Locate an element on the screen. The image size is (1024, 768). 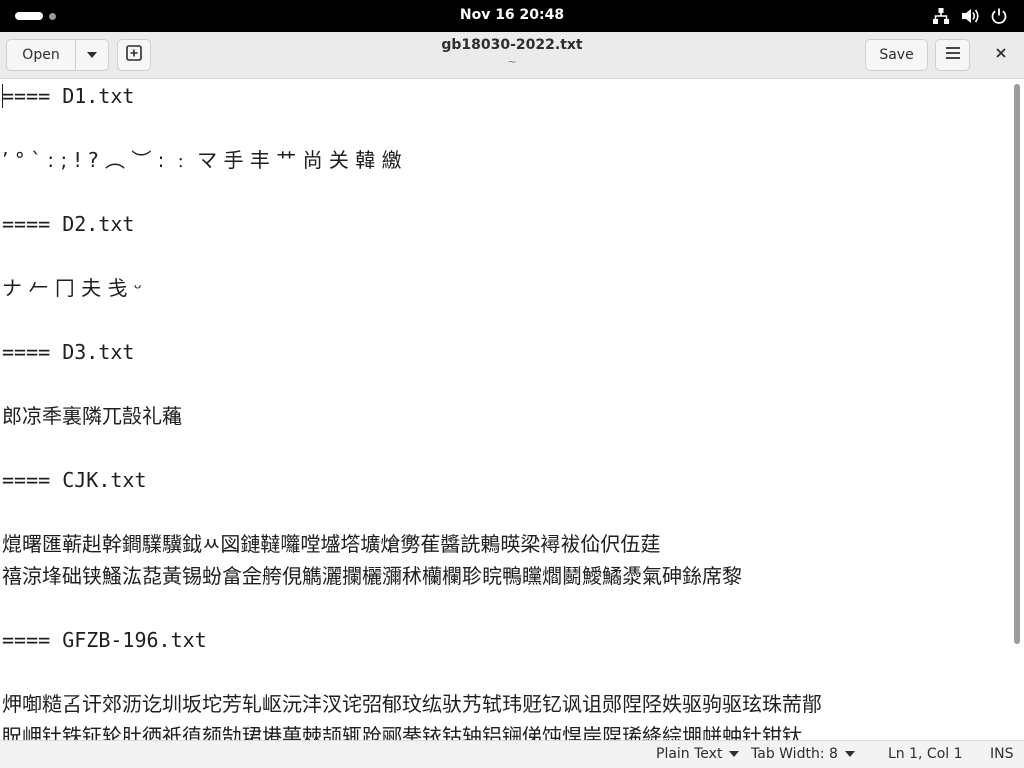
text-line: ==== CJK.txt is located at coordinates (74, 480).